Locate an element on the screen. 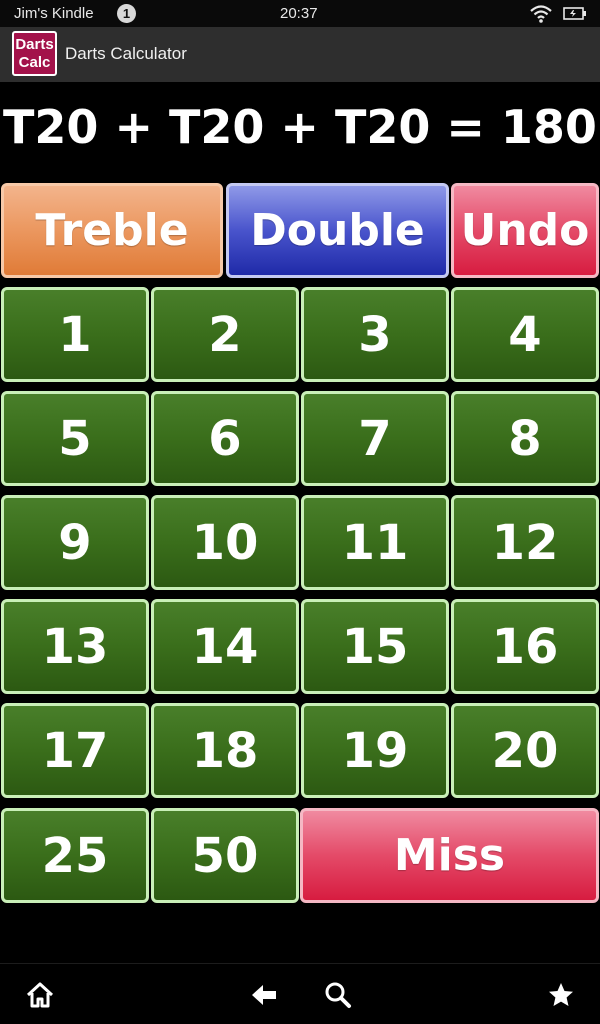 The image size is (600, 1024). number-button-17: 17 is located at coordinates (75, 750).